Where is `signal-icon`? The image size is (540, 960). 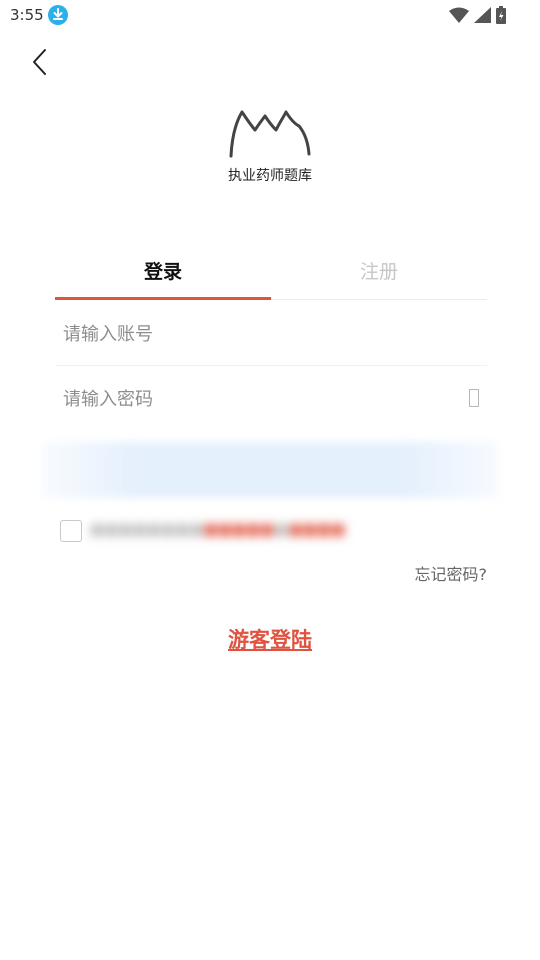 signal-icon is located at coordinates (482, 15).